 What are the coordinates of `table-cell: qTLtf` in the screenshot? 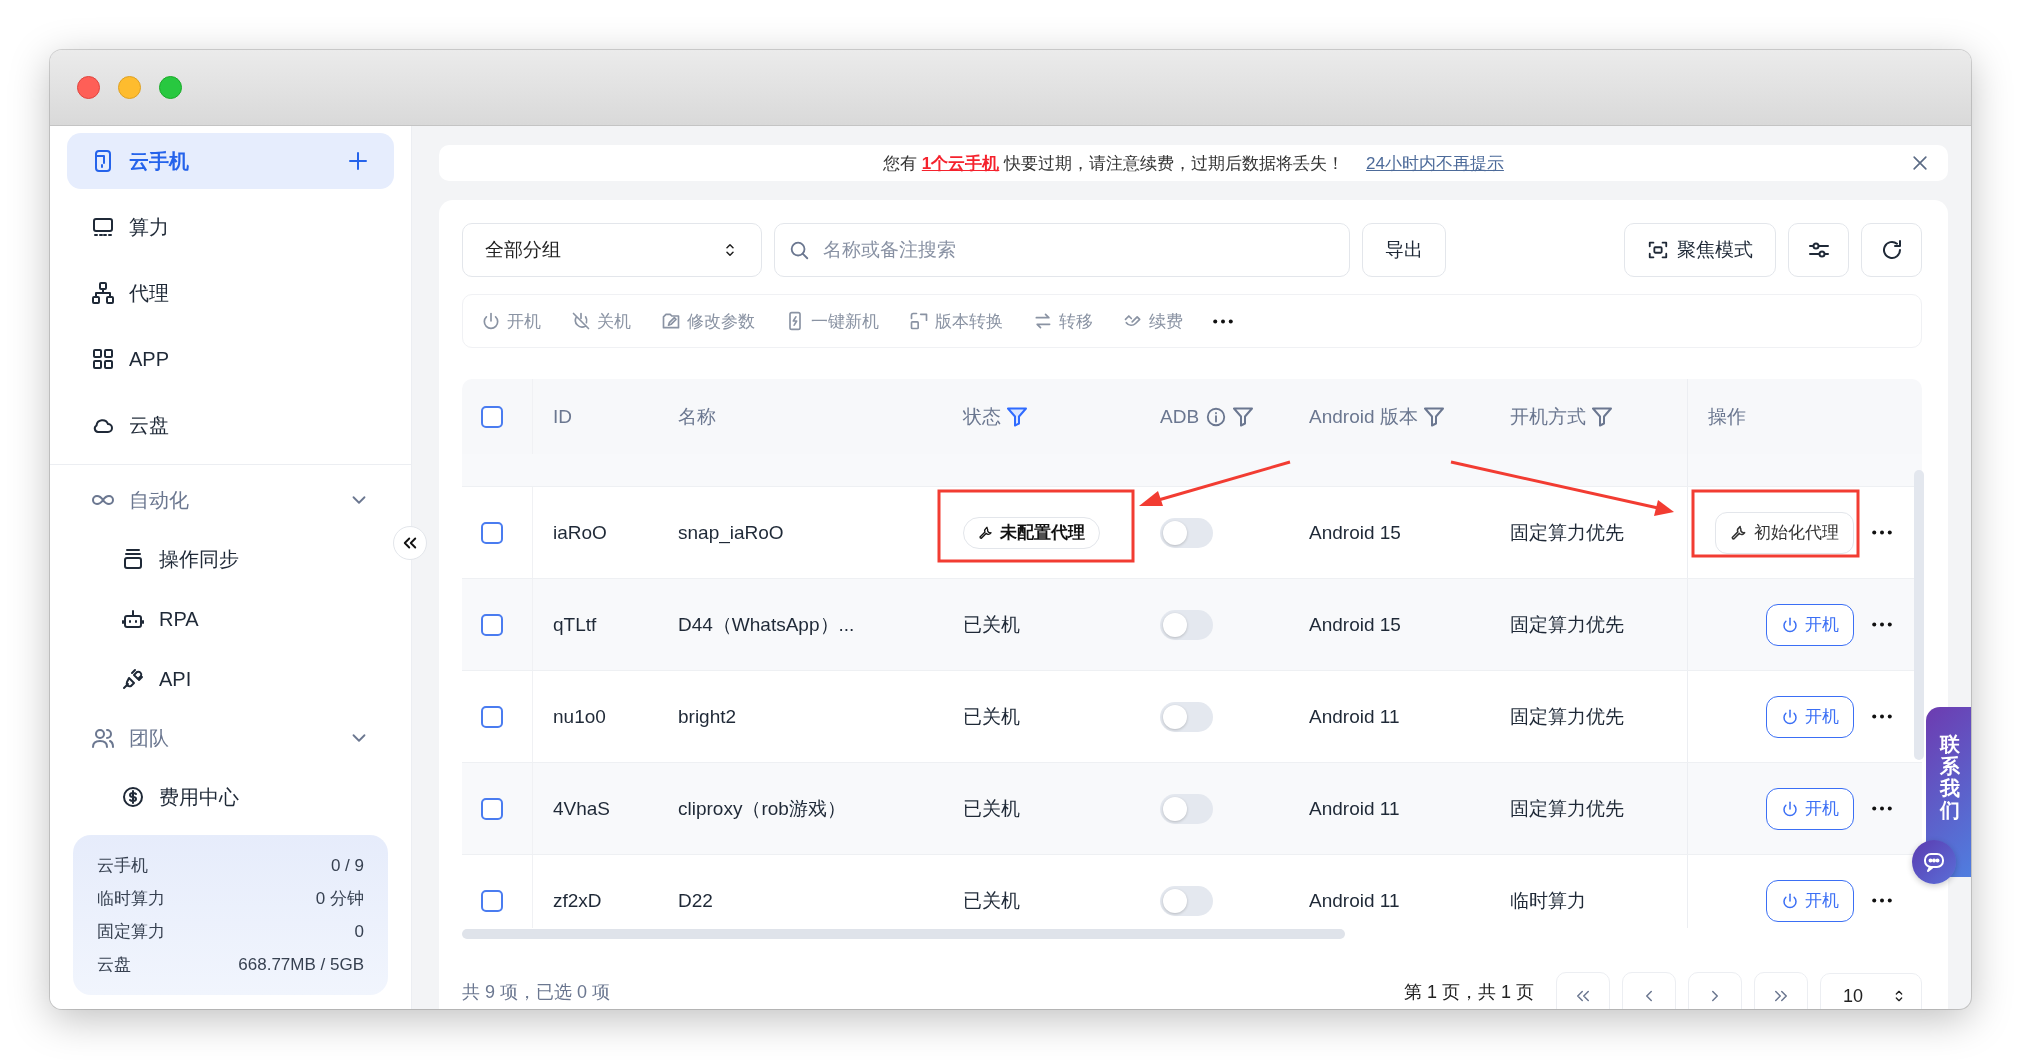 It's located at (575, 624).